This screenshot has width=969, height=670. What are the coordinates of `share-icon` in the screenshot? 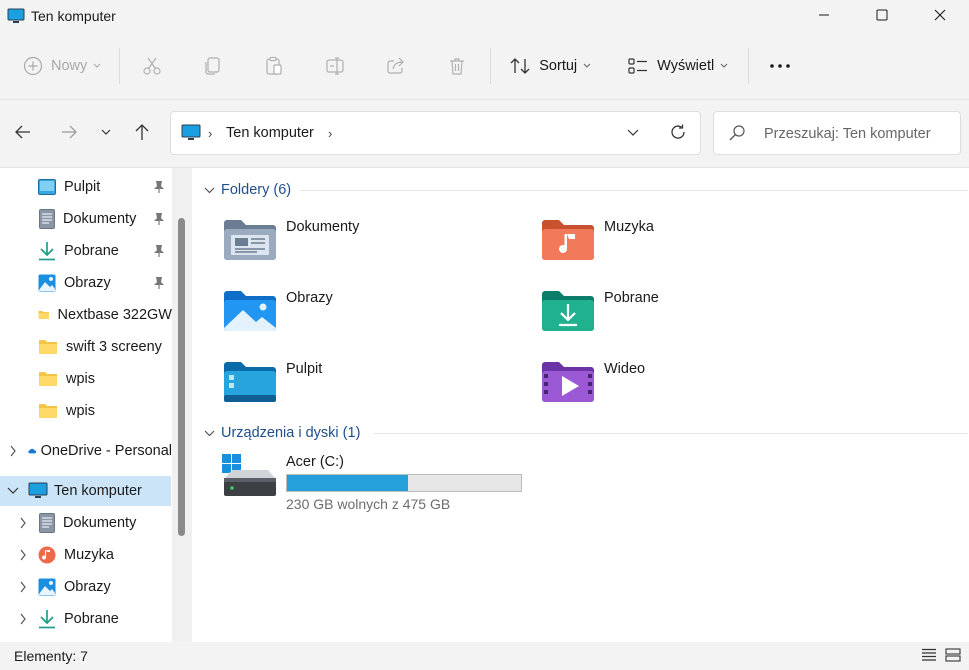 It's located at (396, 65).